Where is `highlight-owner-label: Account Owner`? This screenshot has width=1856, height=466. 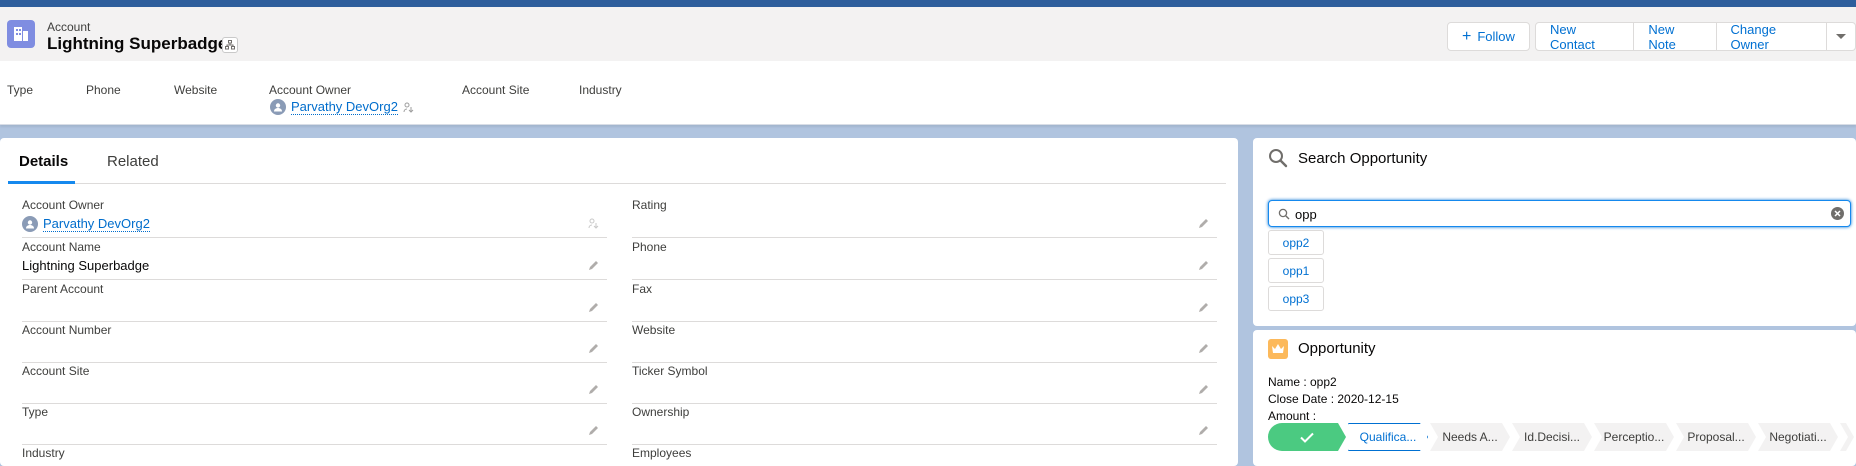 highlight-owner-label: Account Owner is located at coordinates (310, 90).